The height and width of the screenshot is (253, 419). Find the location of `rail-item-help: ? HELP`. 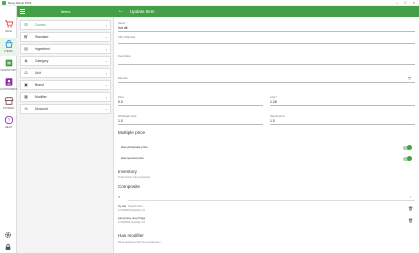

rail-item-help: ? HELP is located at coordinates (8, 123).